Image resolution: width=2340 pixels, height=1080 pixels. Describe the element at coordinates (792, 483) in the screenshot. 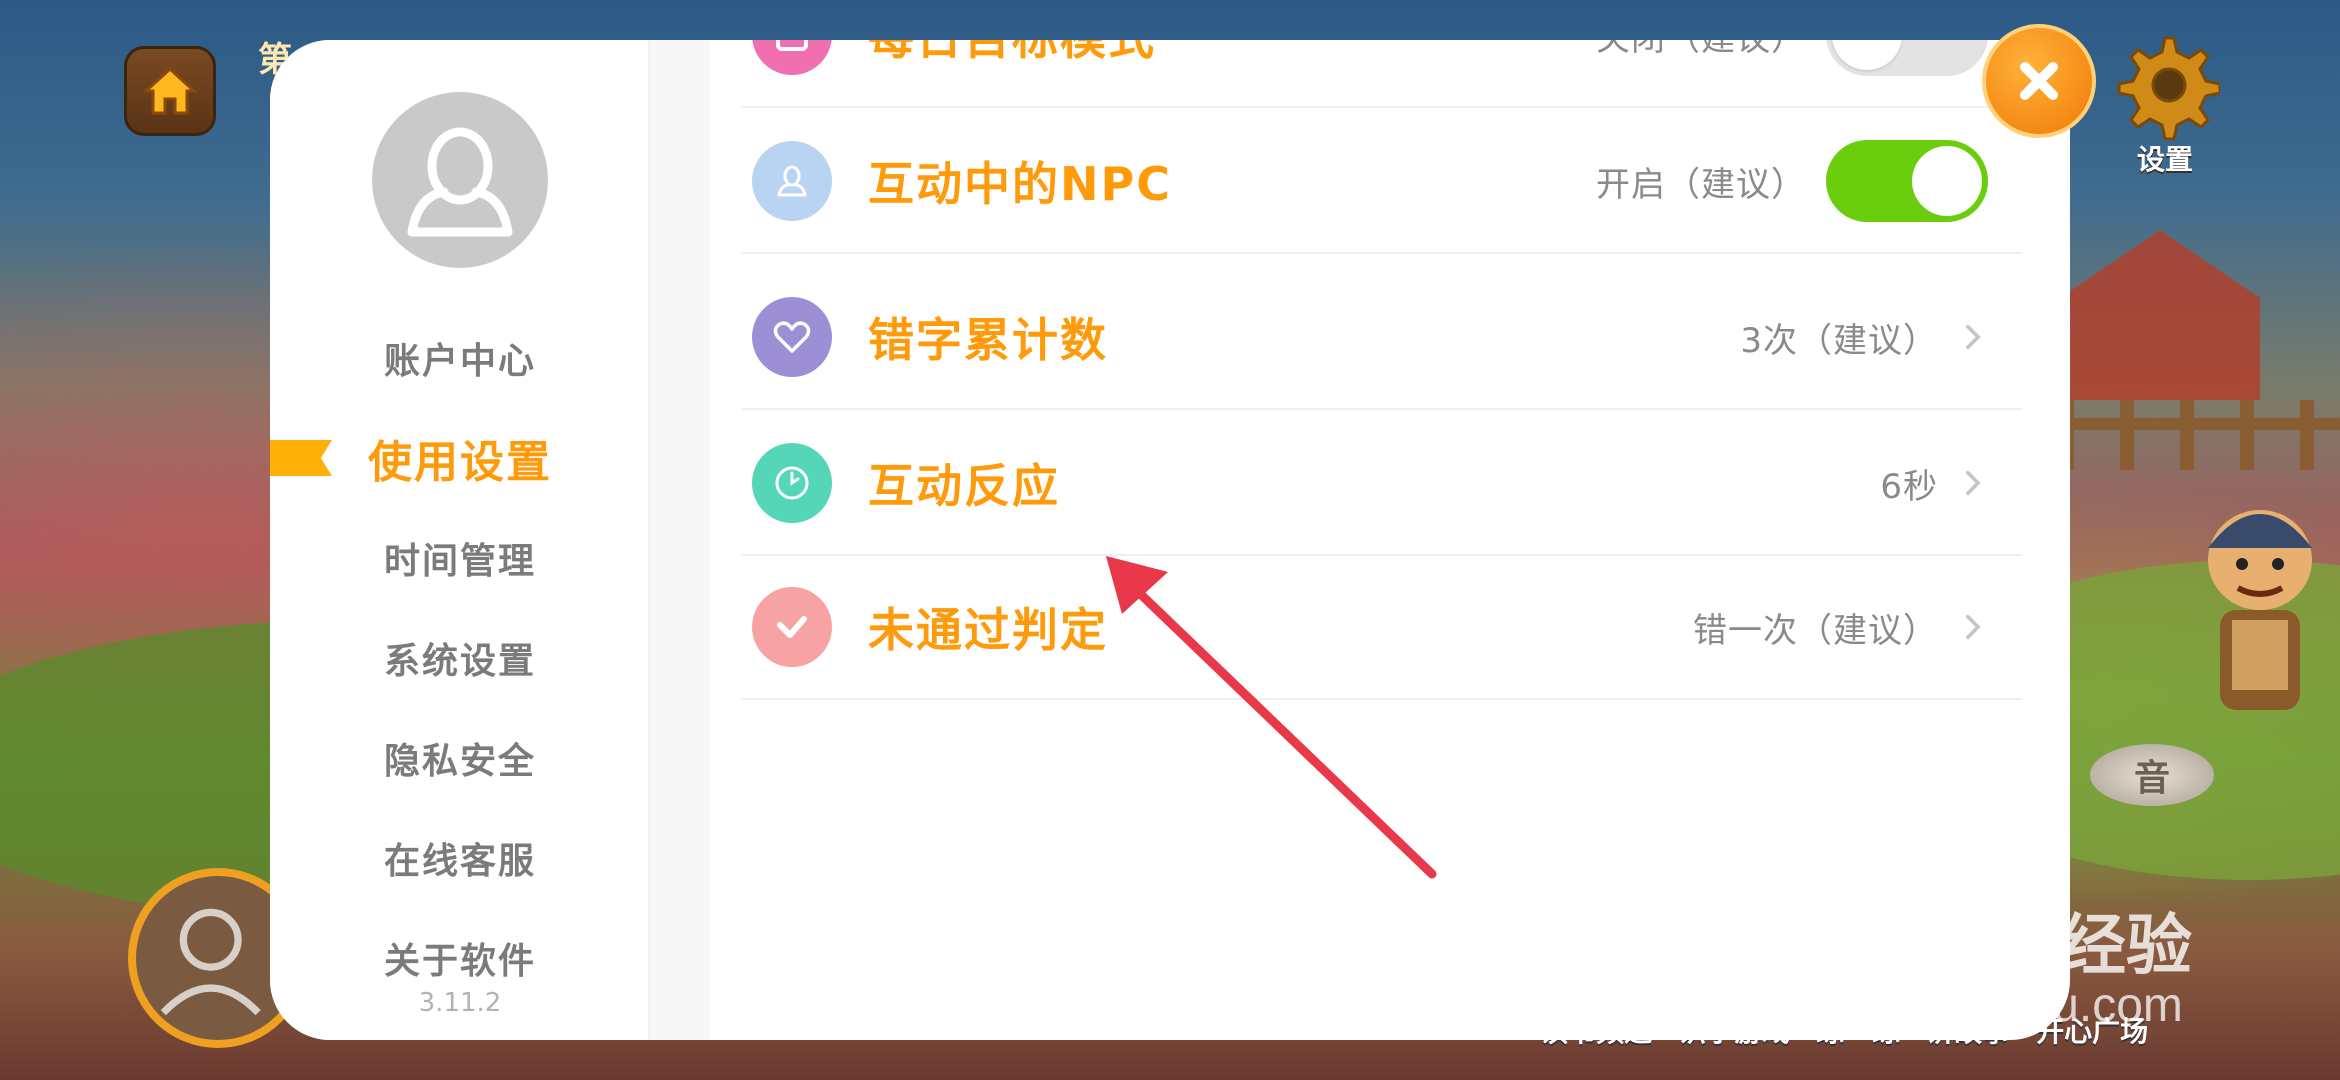

I see `clock-icon` at that location.